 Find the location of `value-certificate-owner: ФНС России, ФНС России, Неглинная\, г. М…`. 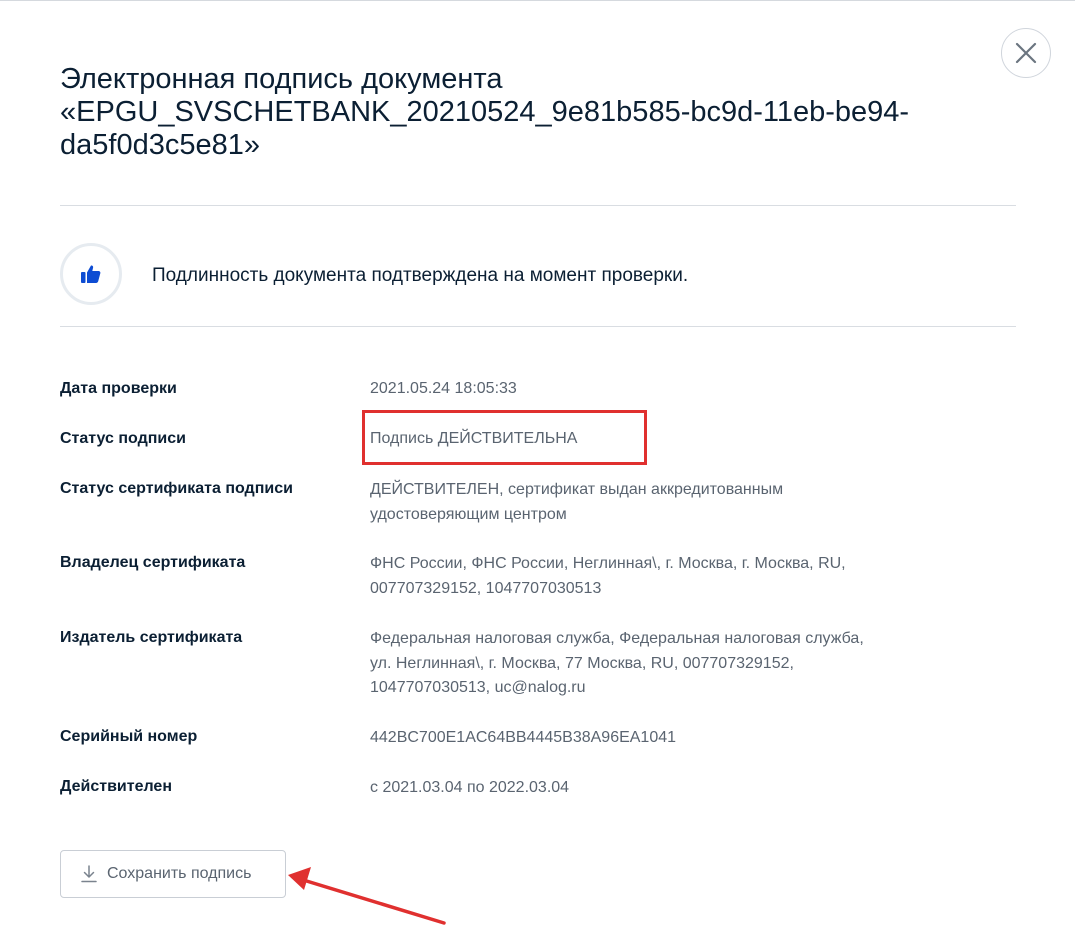

value-certificate-owner: ФНС России, ФНС России, Неглинная\, г. М… is located at coordinates (608, 576).